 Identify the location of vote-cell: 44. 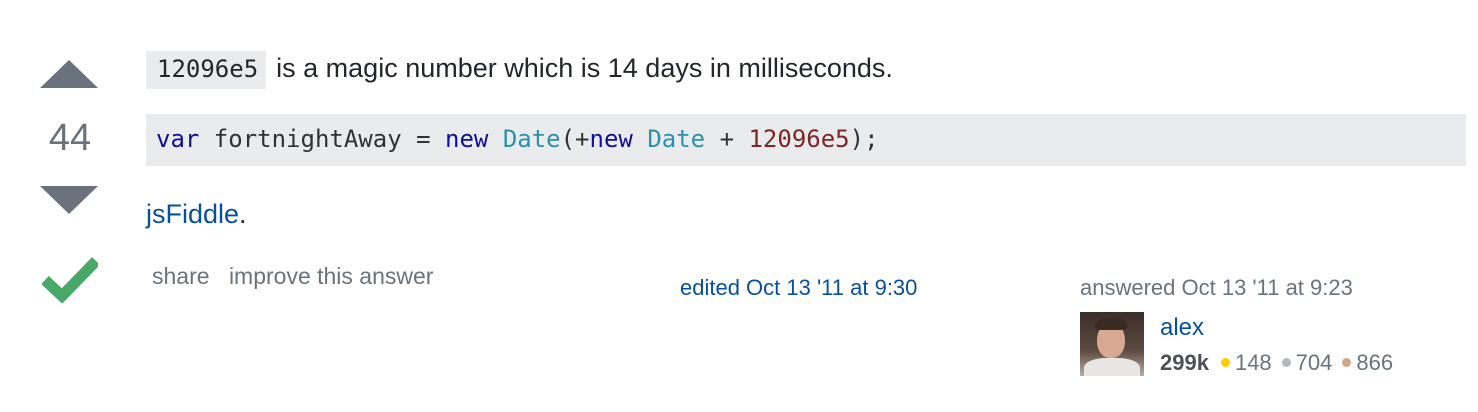
(70, 206).